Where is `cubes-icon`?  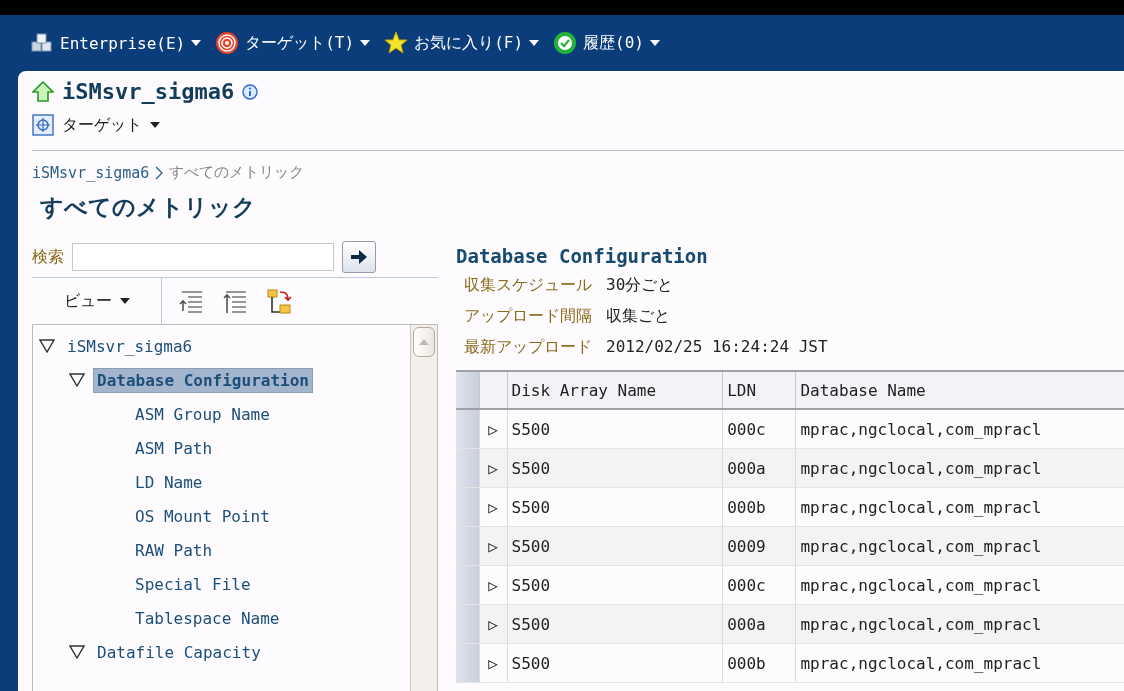
cubes-icon is located at coordinates (42, 43).